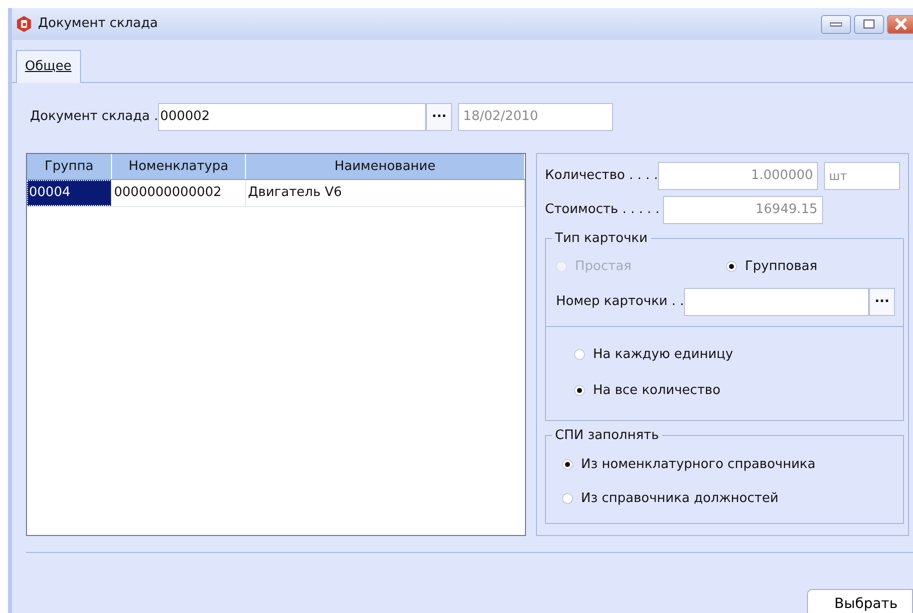 The image size is (913, 613). Describe the element at coordinates (663, 354) in the screenshot. I see `radio-label: На каждую единицу` at that location.